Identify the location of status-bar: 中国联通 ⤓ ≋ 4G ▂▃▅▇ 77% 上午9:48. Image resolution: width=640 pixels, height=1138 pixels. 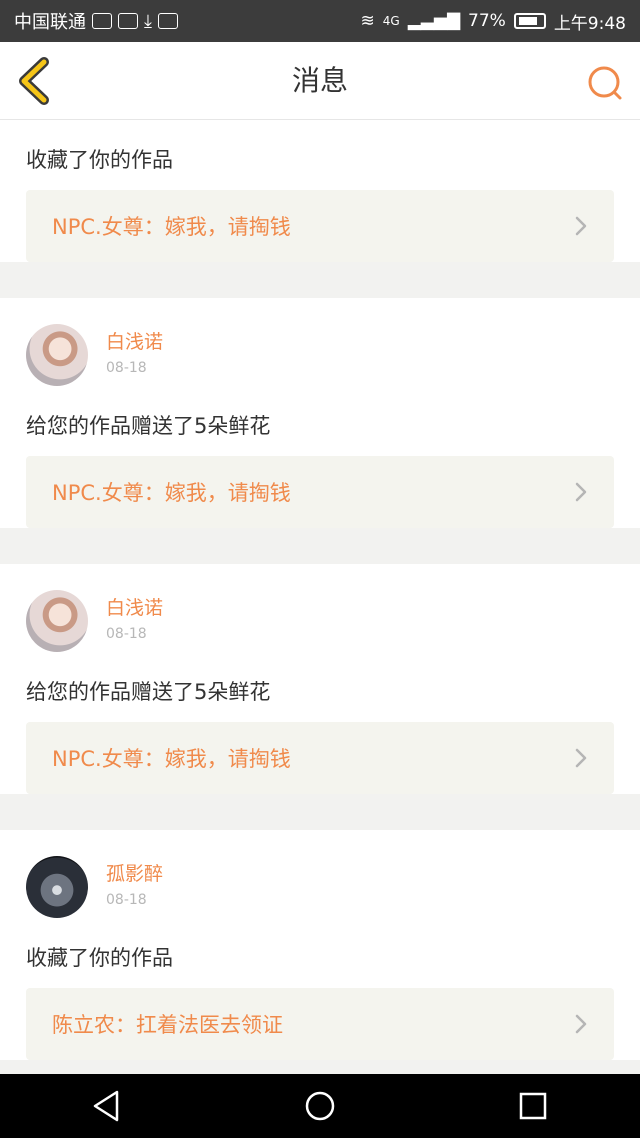
(320, 21).